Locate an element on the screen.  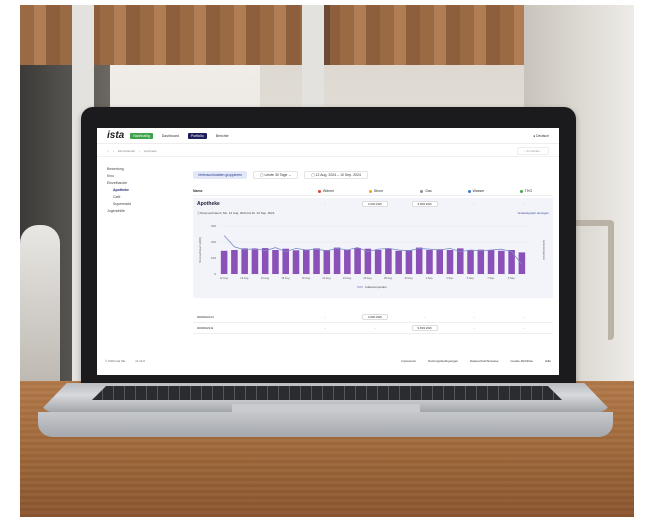
nav-dashboard: Dashboard is located at coordinates (170, 136).